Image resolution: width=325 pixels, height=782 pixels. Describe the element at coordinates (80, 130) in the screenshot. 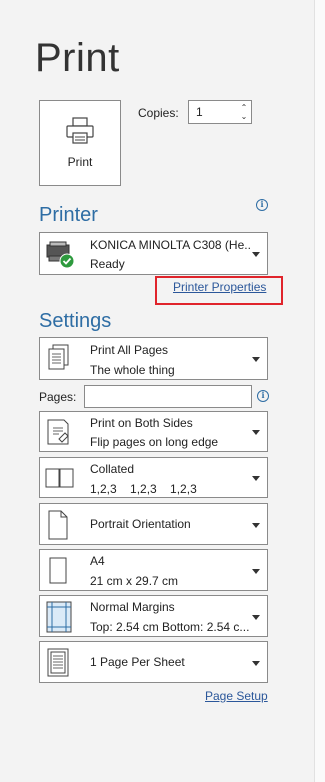

I see `printer-icon` at that location.